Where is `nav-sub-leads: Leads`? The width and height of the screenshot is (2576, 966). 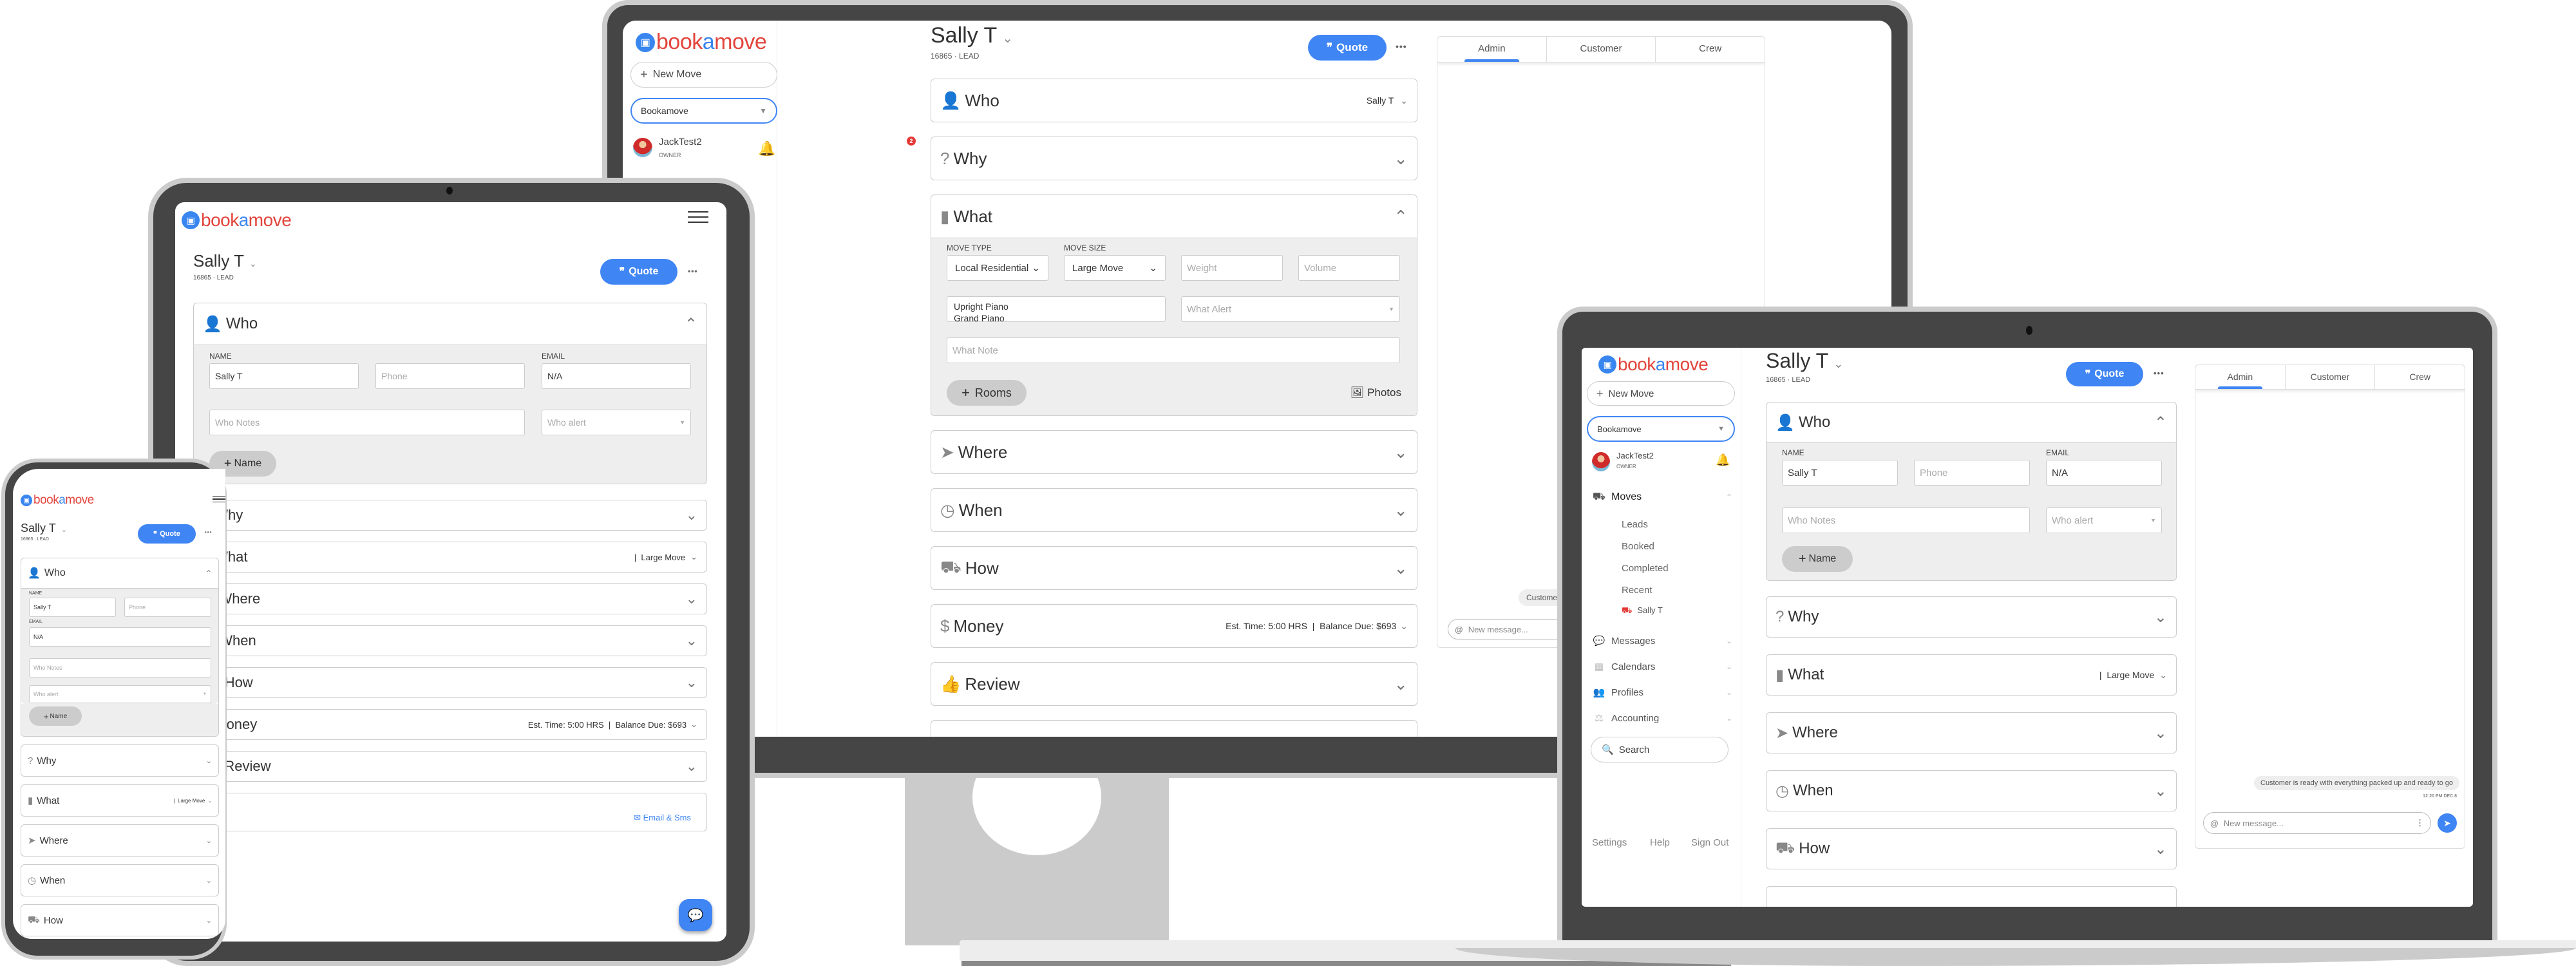
nav-sub-leads: Leads is located at coordinates (1635, 524).